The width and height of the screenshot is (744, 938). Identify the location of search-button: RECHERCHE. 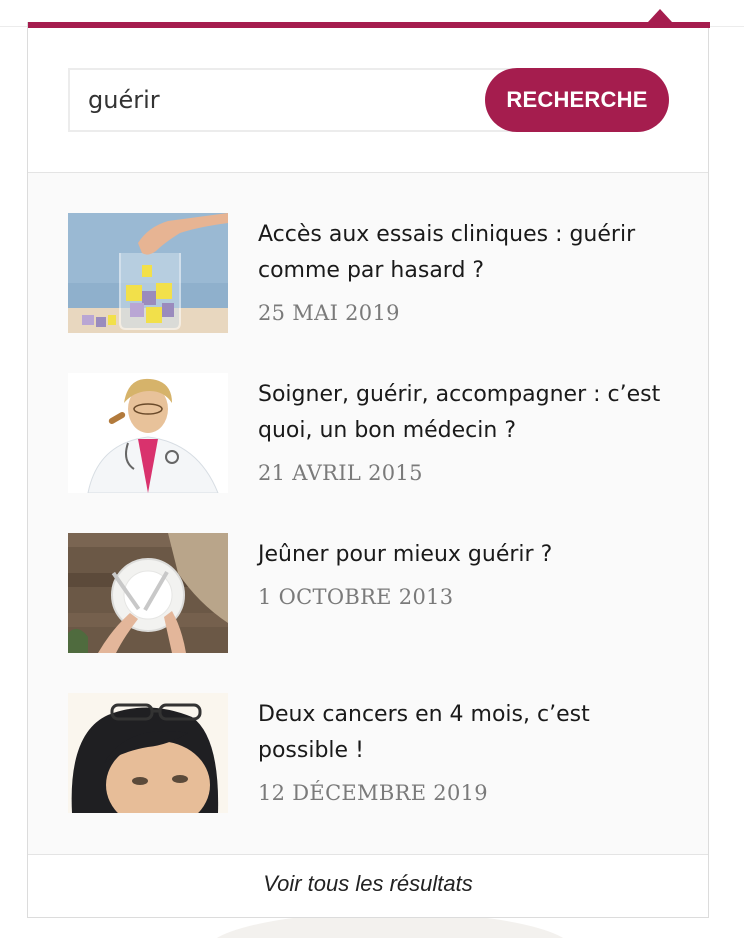
(577, 100).